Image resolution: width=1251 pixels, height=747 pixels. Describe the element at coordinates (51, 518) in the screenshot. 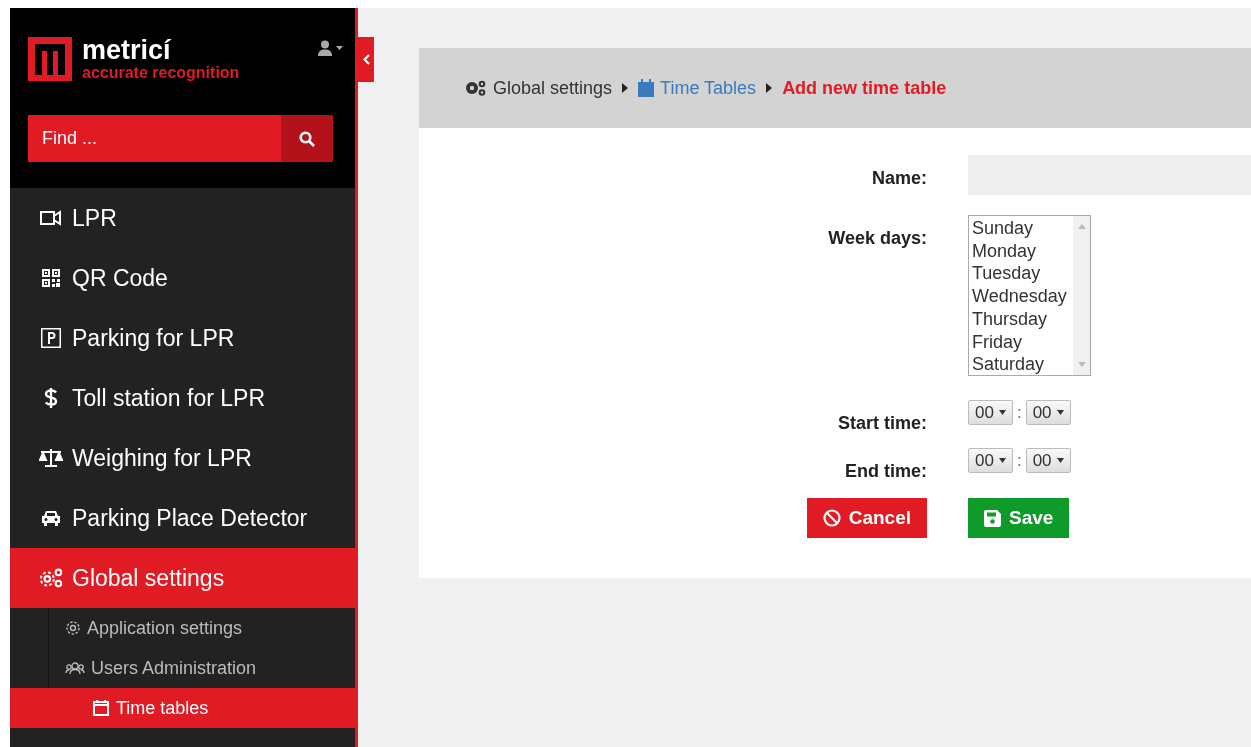

I see `car-icon` at that location.